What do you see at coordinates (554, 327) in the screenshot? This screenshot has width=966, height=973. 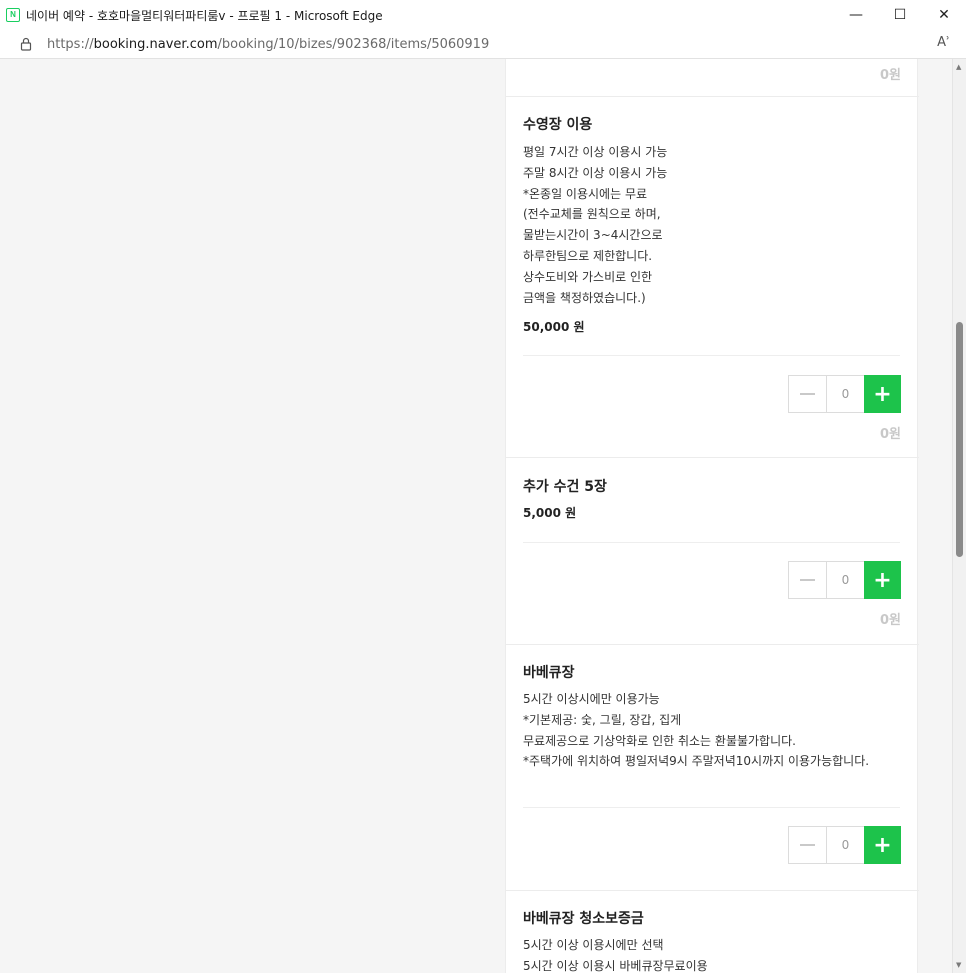 I see `item-price: 50,000 원` at bounding box center [554, 327].